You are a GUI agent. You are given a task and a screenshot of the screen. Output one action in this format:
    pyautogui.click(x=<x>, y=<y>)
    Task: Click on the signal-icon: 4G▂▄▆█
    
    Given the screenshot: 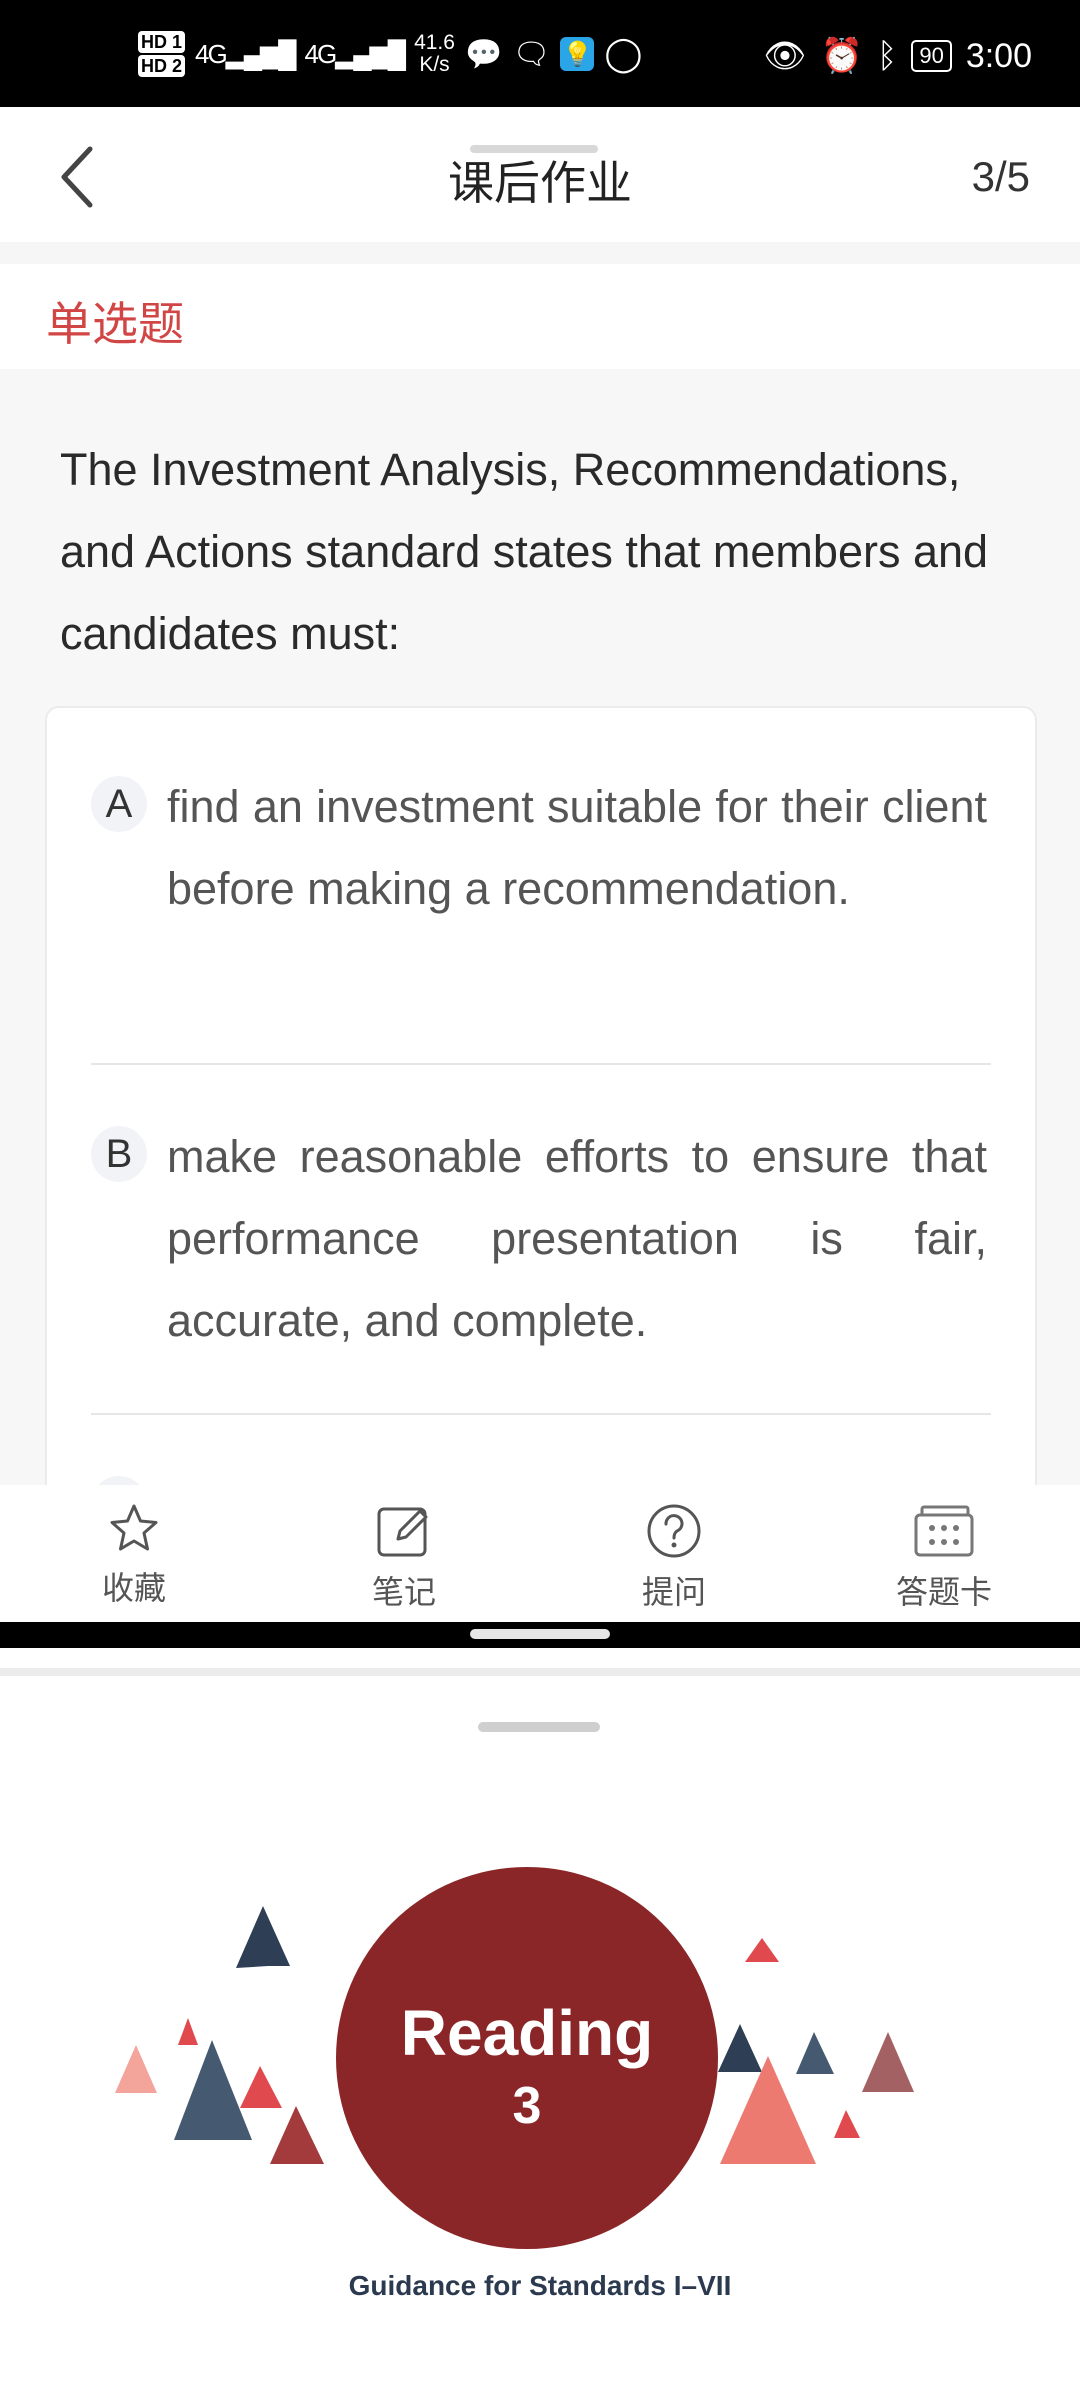 What is the action you would take?
    pyautogui.click(x=246, y=53)
    